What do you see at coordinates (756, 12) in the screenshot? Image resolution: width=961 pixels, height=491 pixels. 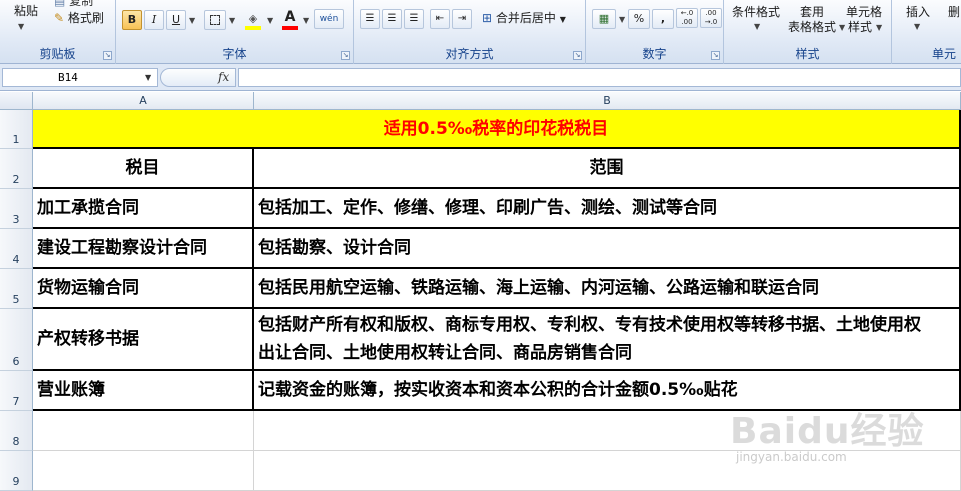 I see `conditional-format-button: 条件格式` at bounding box center [756, 12].